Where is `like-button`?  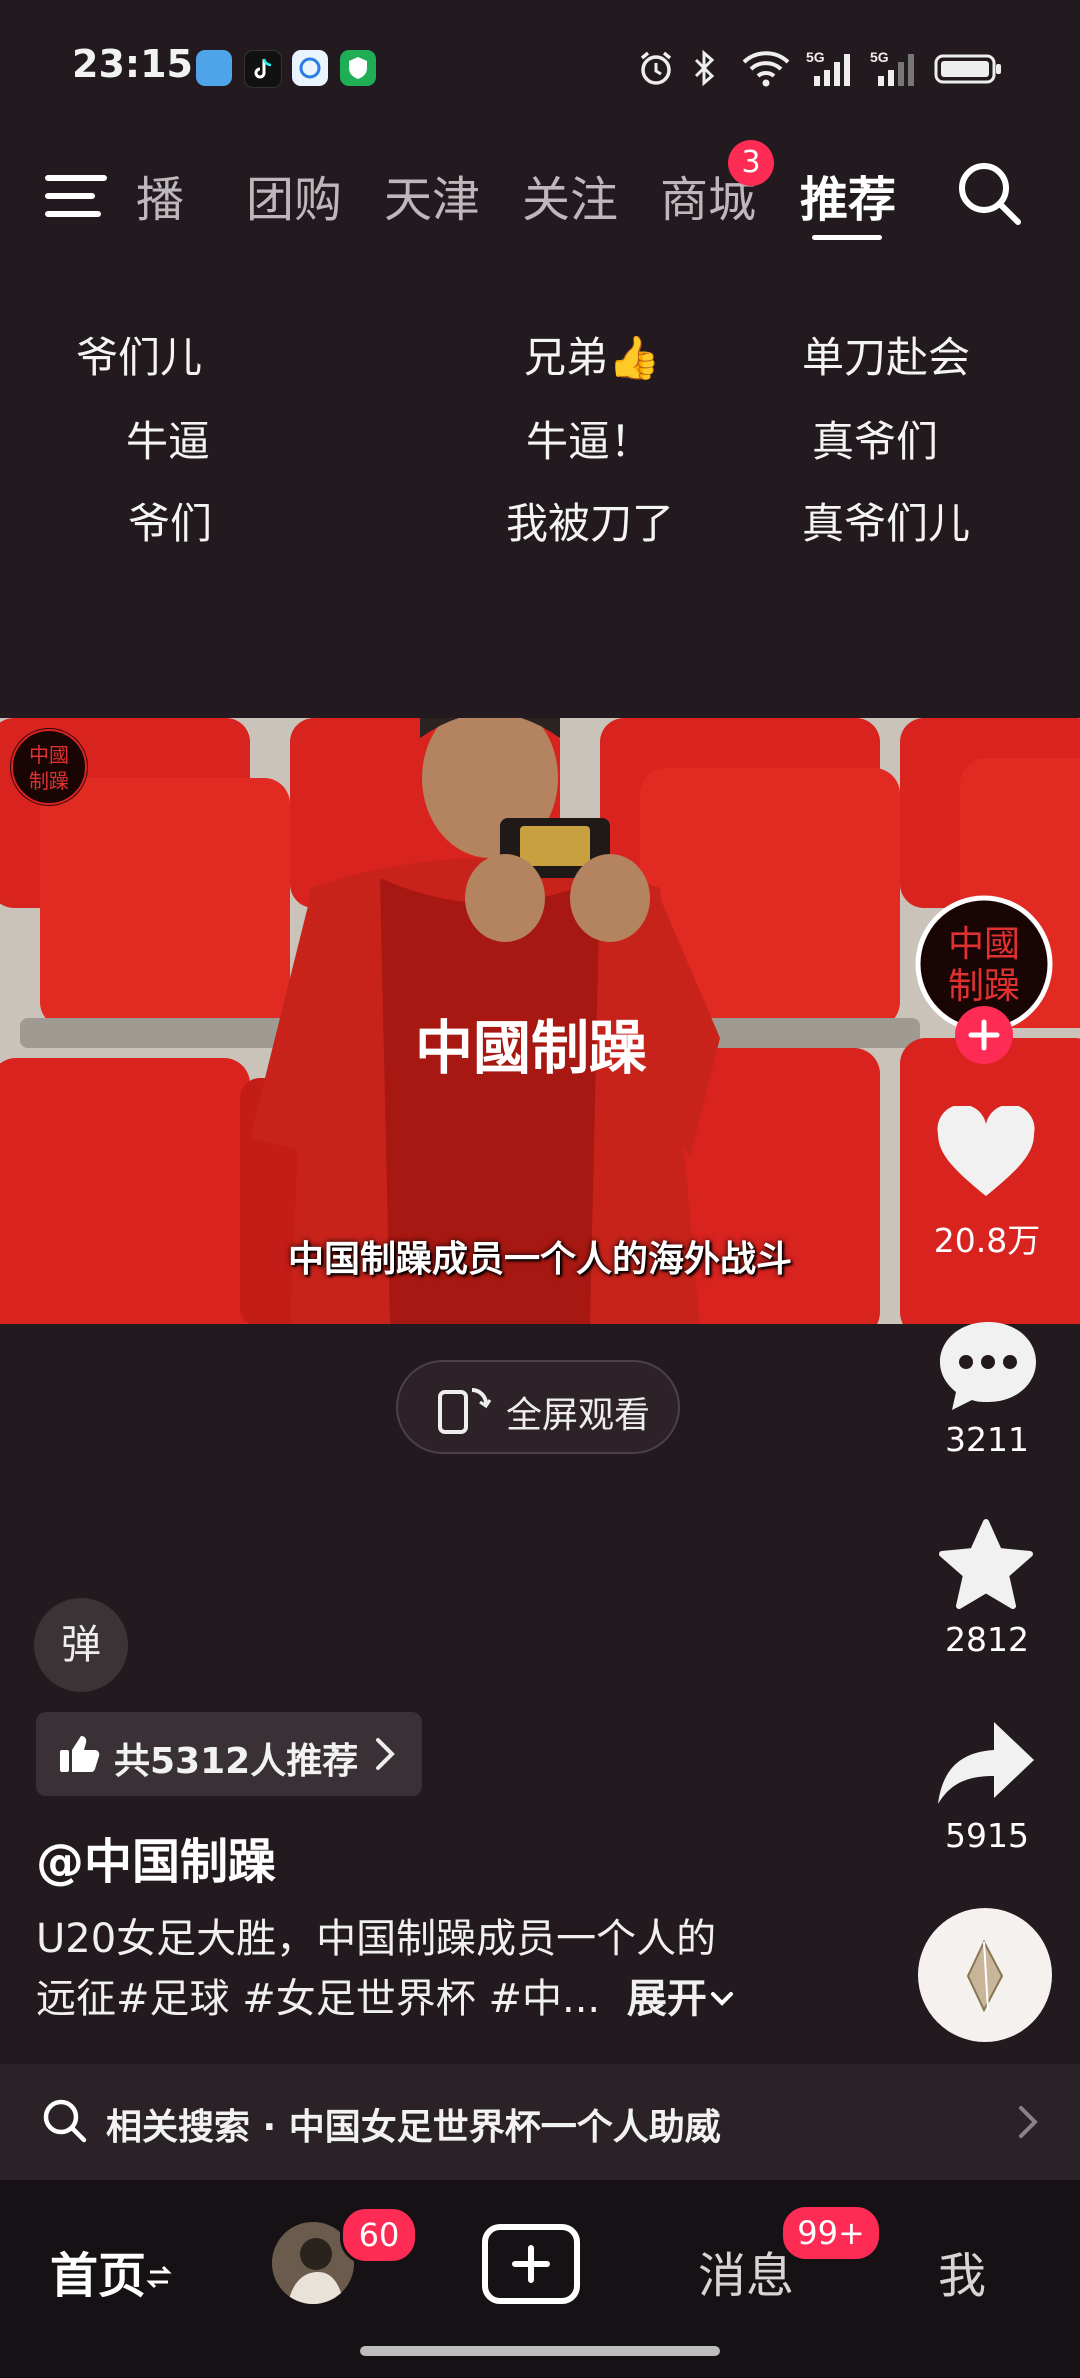 like-button is located at coordinates (986, 1155).